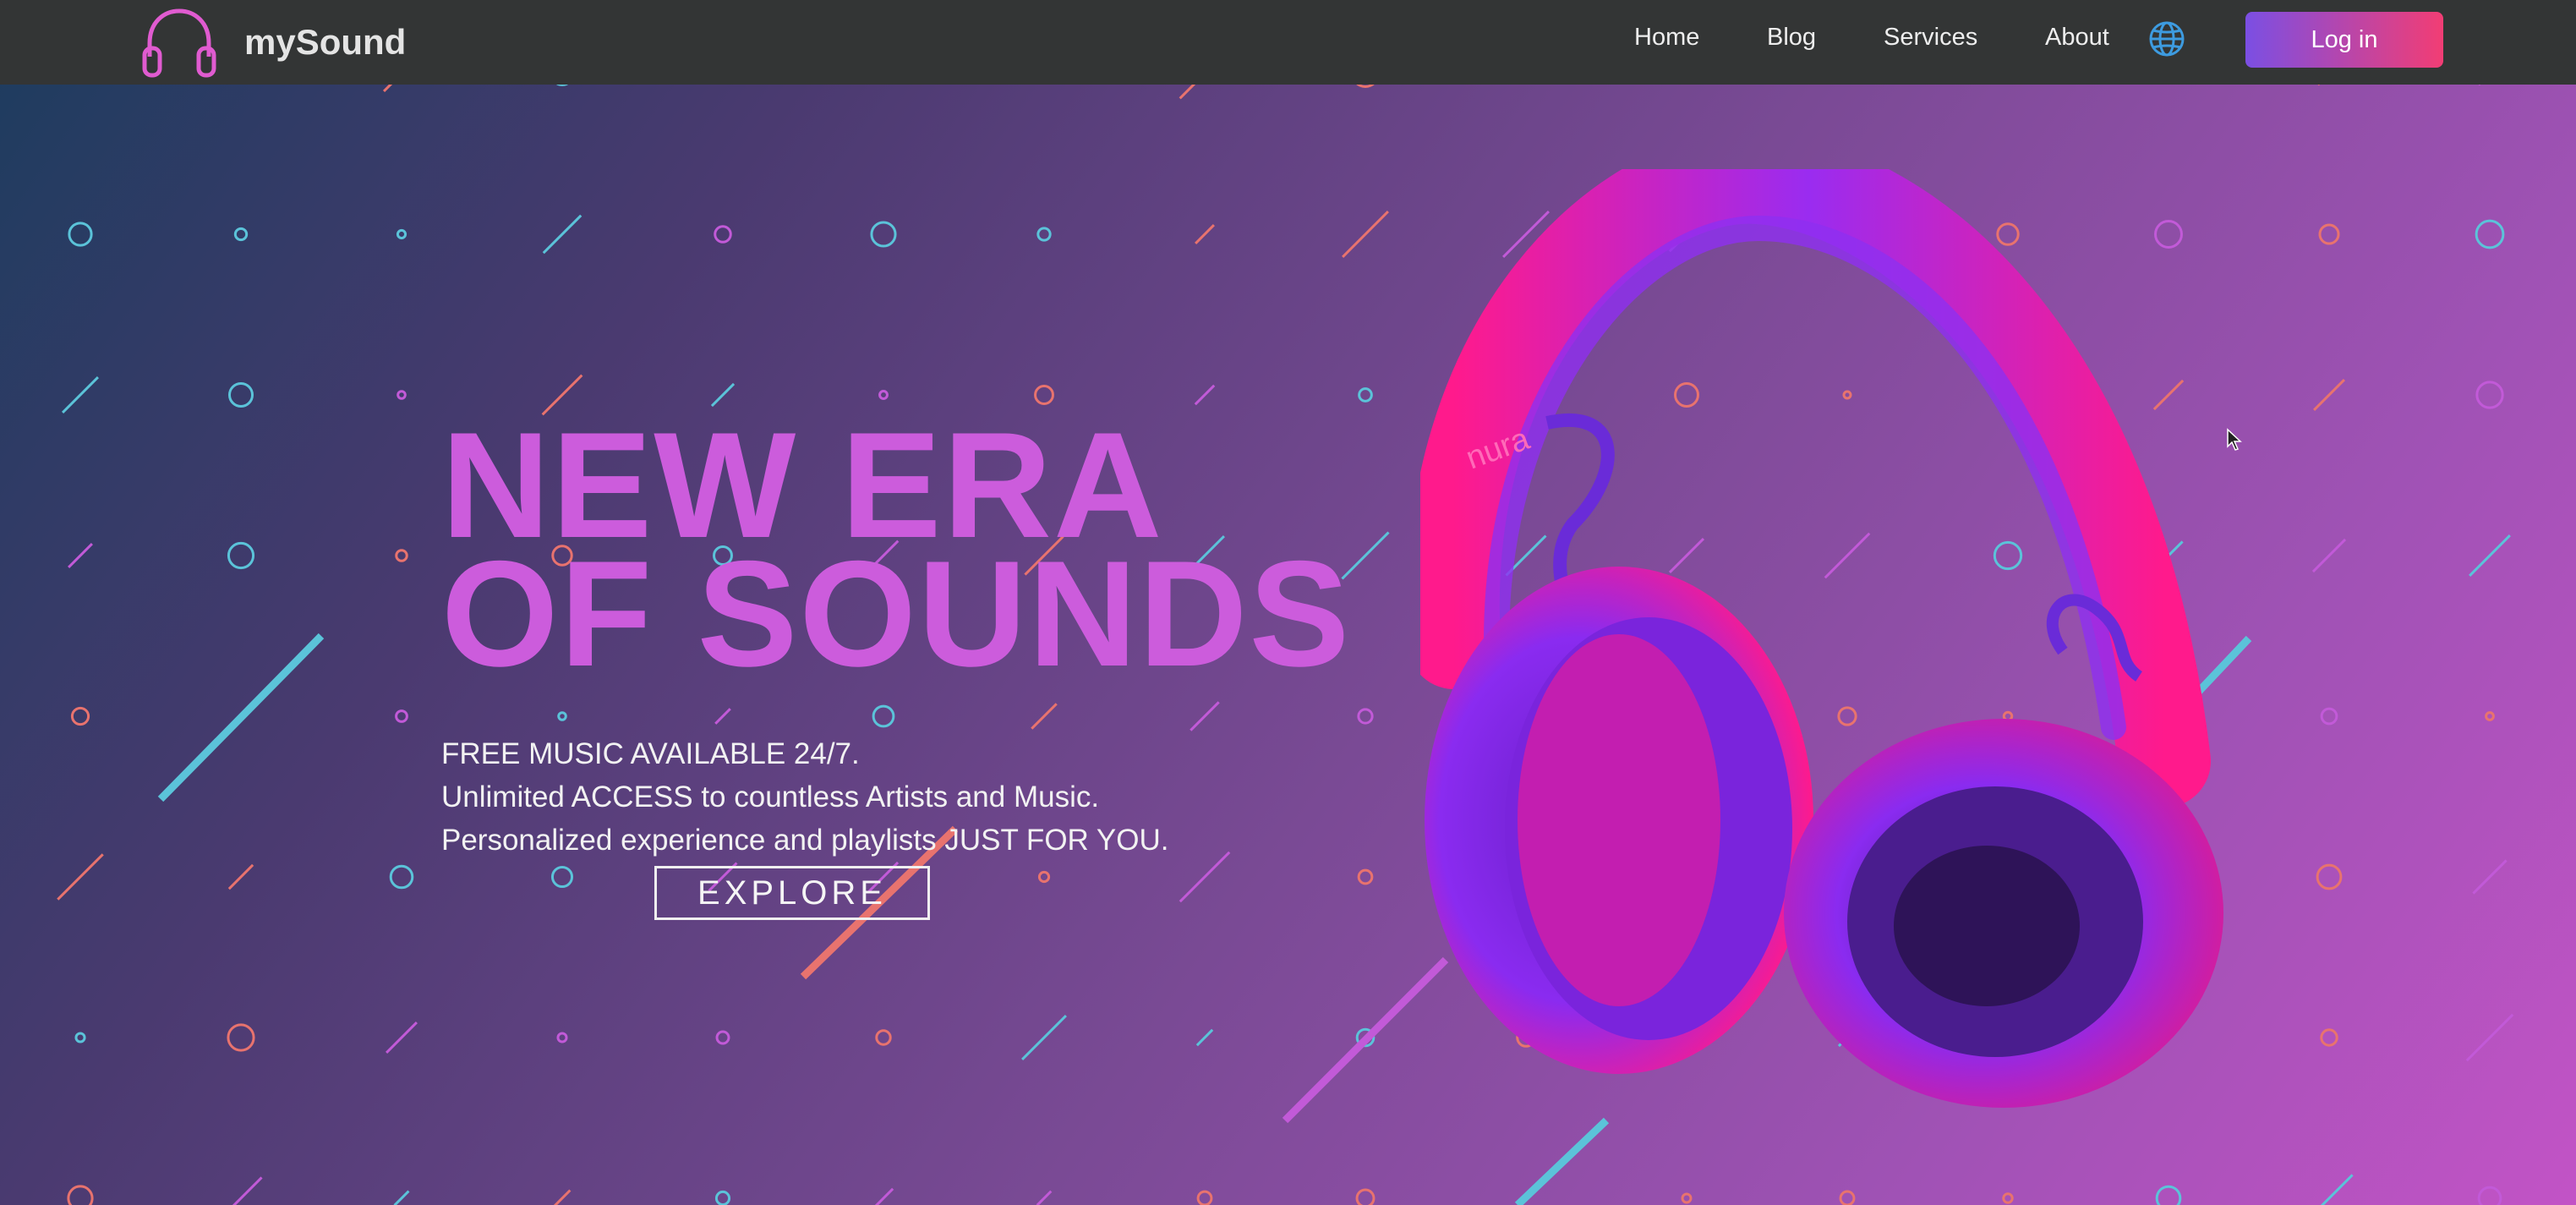 This screenshot has height=1205, width=2576. I want to click on hero-line-1: FREE MUSIC AVAILABLE 24/7., so click(650, 753).